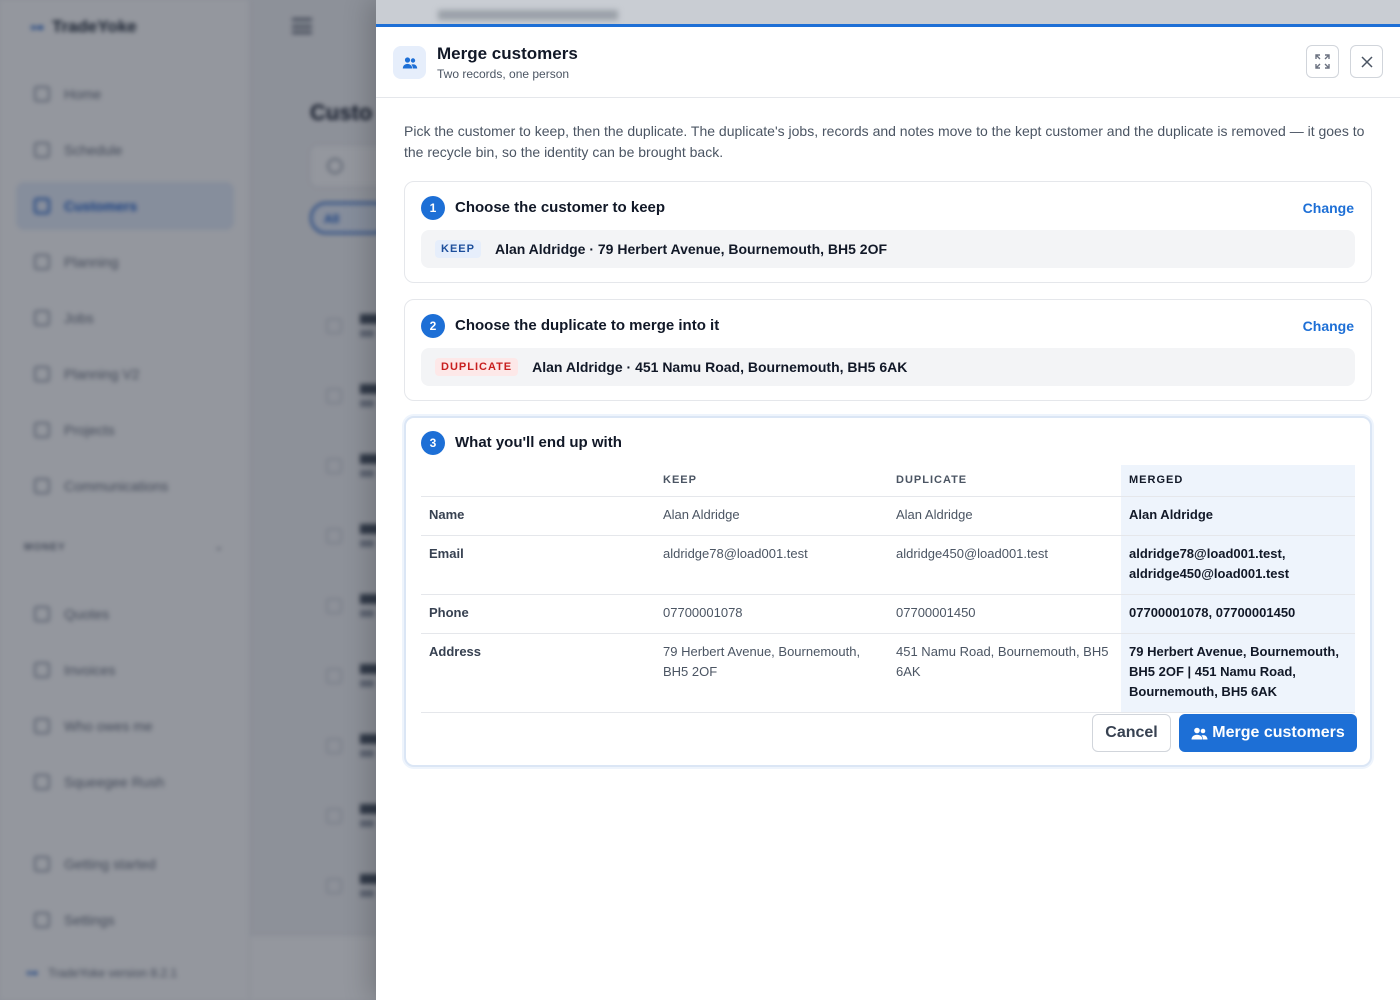 The height and width of the screenshot is (1000, 1400). Describe the element at coordinates (1238, 614) in the screenshot. I see `merged-value: 07700001078, 07700001450` at that location.